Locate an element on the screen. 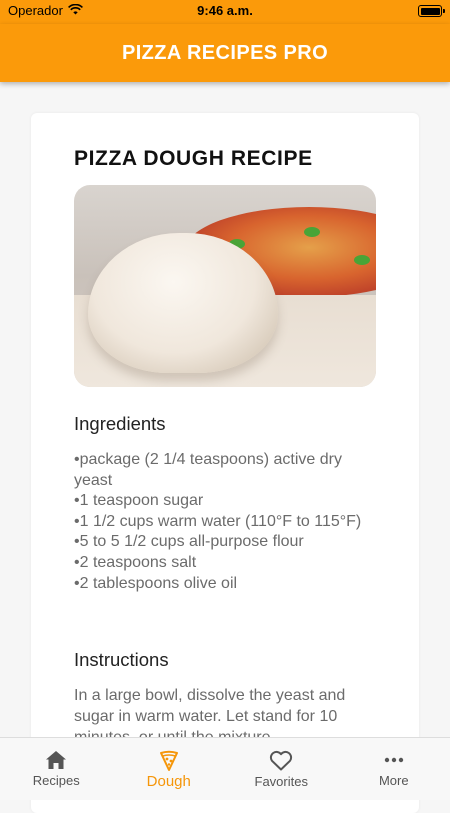  status-time: 9:46 a.m. is located at coordinates (225, 10).